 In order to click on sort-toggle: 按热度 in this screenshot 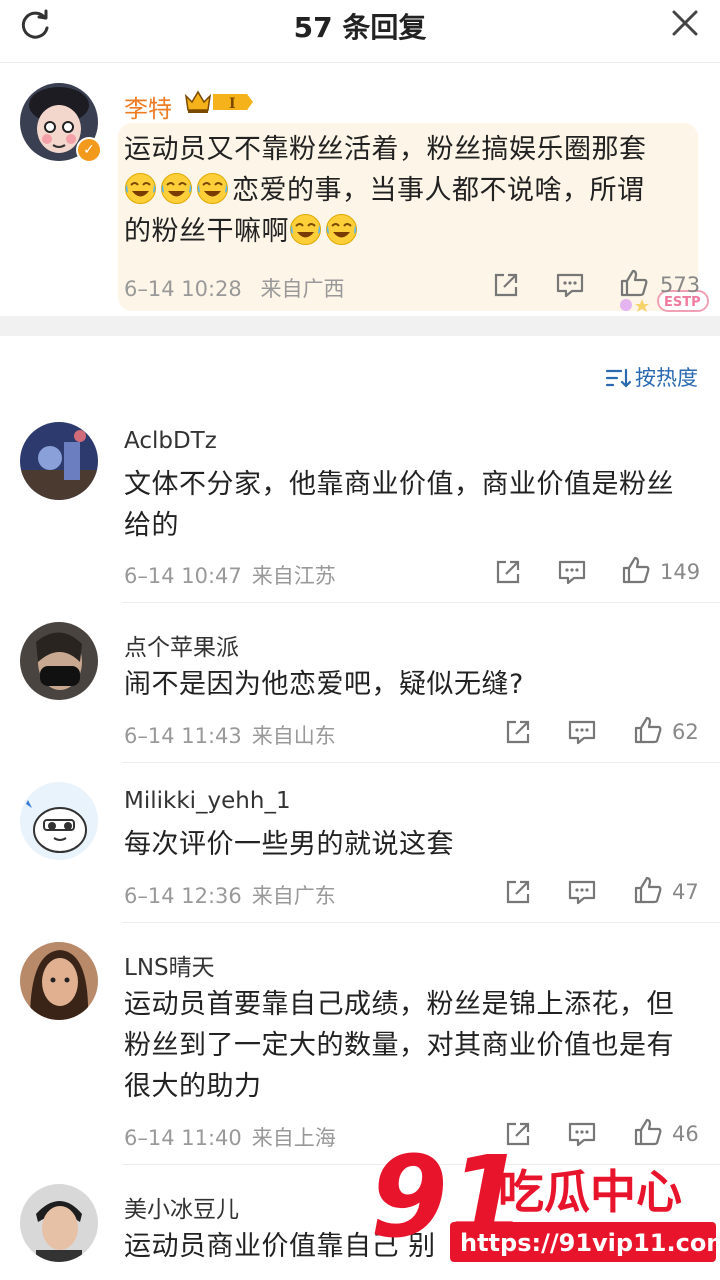, I will do `click(651, 377)`.